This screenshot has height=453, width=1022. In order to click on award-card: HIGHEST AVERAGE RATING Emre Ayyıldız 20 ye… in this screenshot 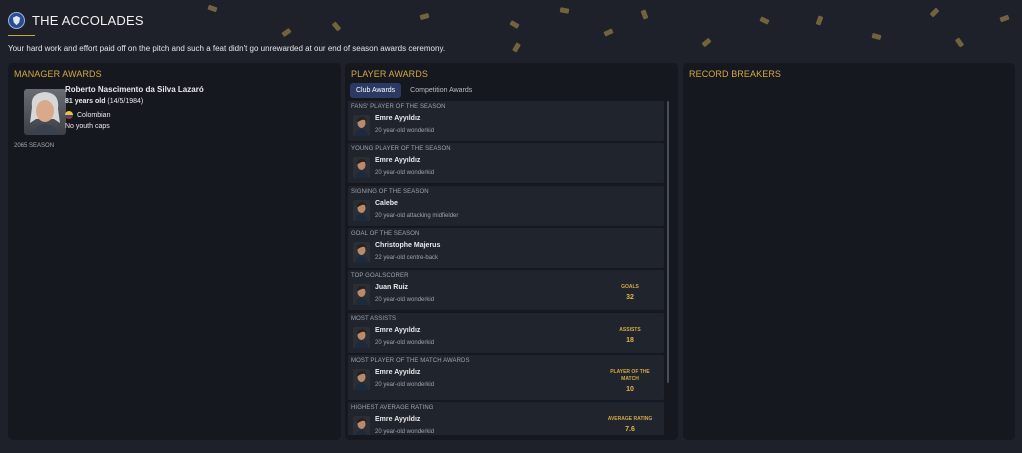, I will do `click(506, 418)`.